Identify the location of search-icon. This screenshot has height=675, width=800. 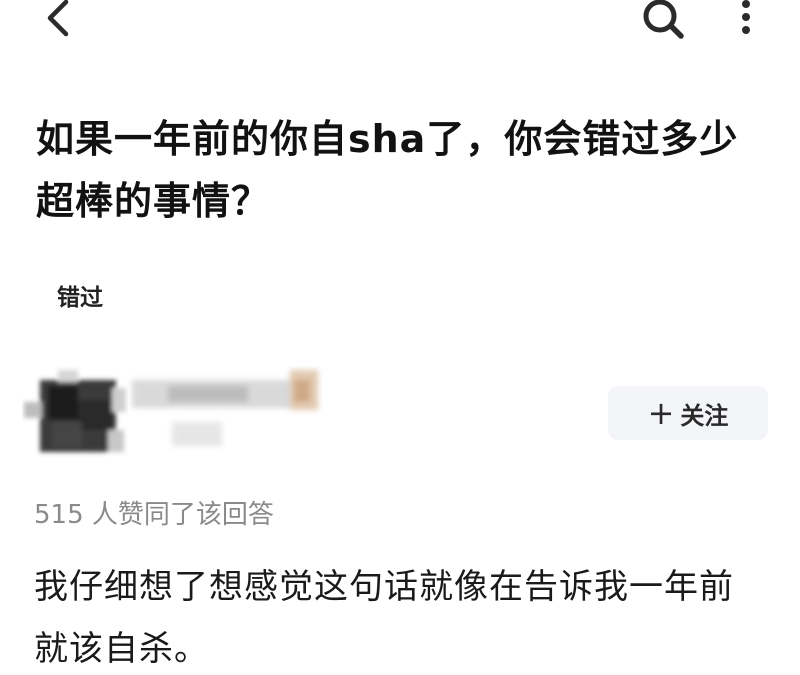
(663, 19).